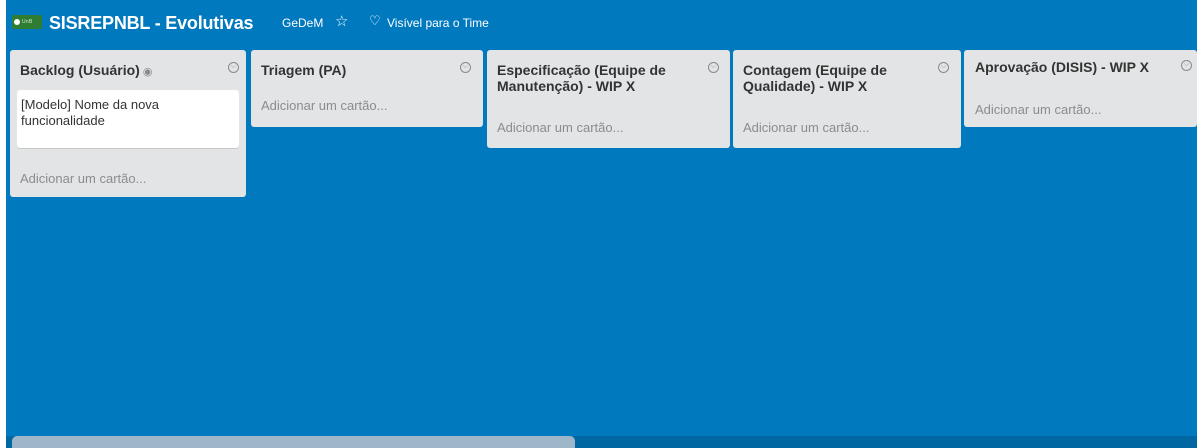  Describe the element at coordinates (147, 72) in the screenshot. I see `watch-icon: ◉` at that location.